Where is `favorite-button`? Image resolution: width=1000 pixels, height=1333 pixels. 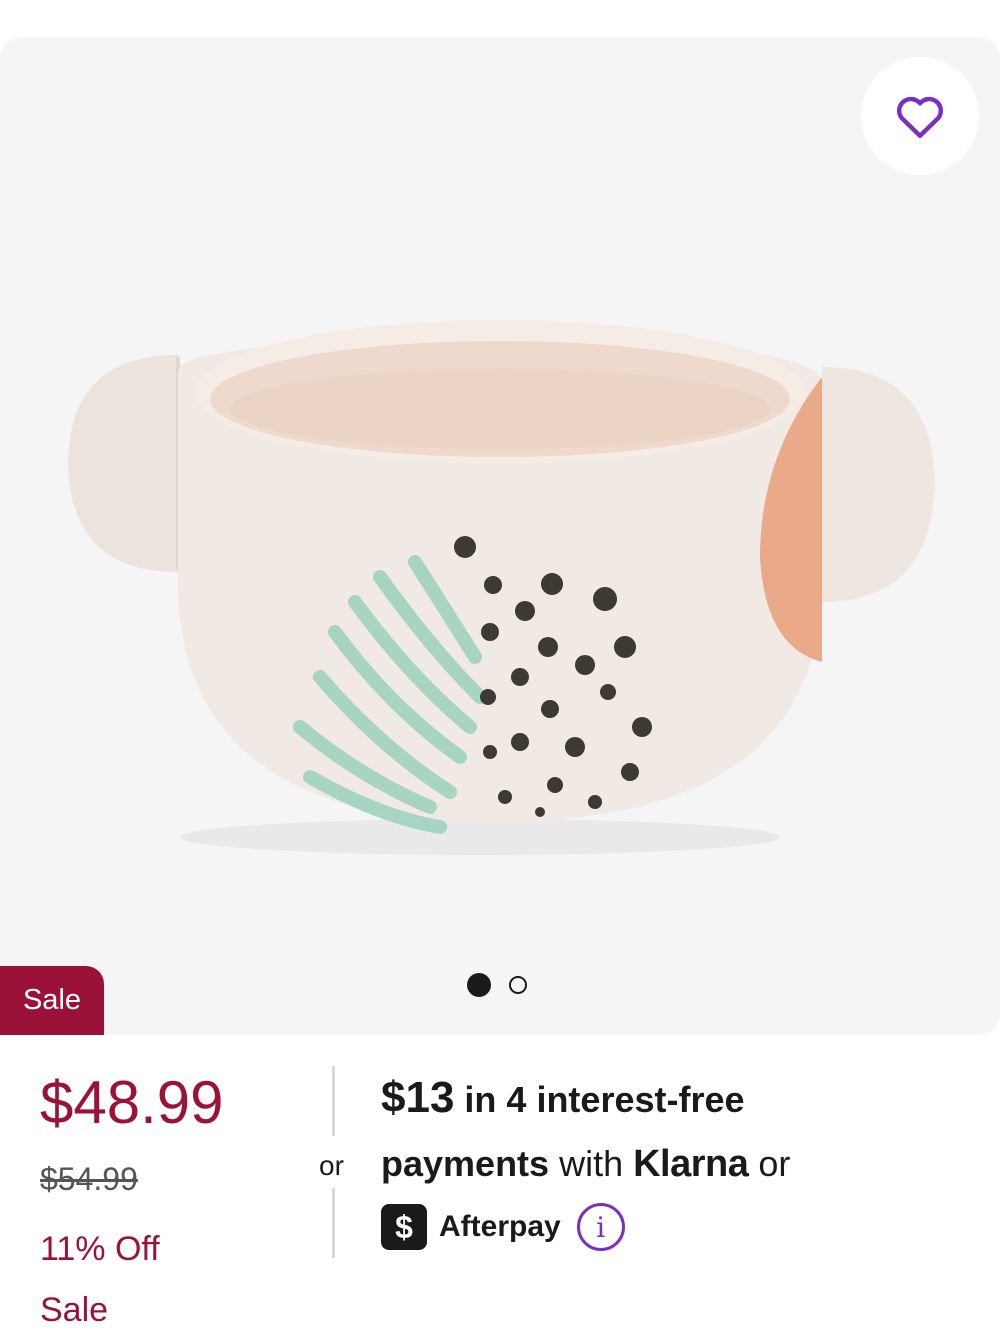 favorite-button is located at coordinates (920, 116).